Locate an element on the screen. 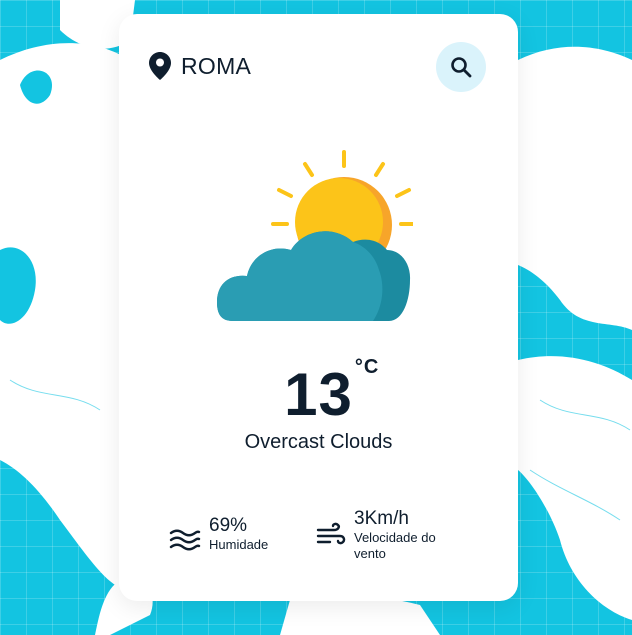  waves-icon is located at coordinates (185, 540).